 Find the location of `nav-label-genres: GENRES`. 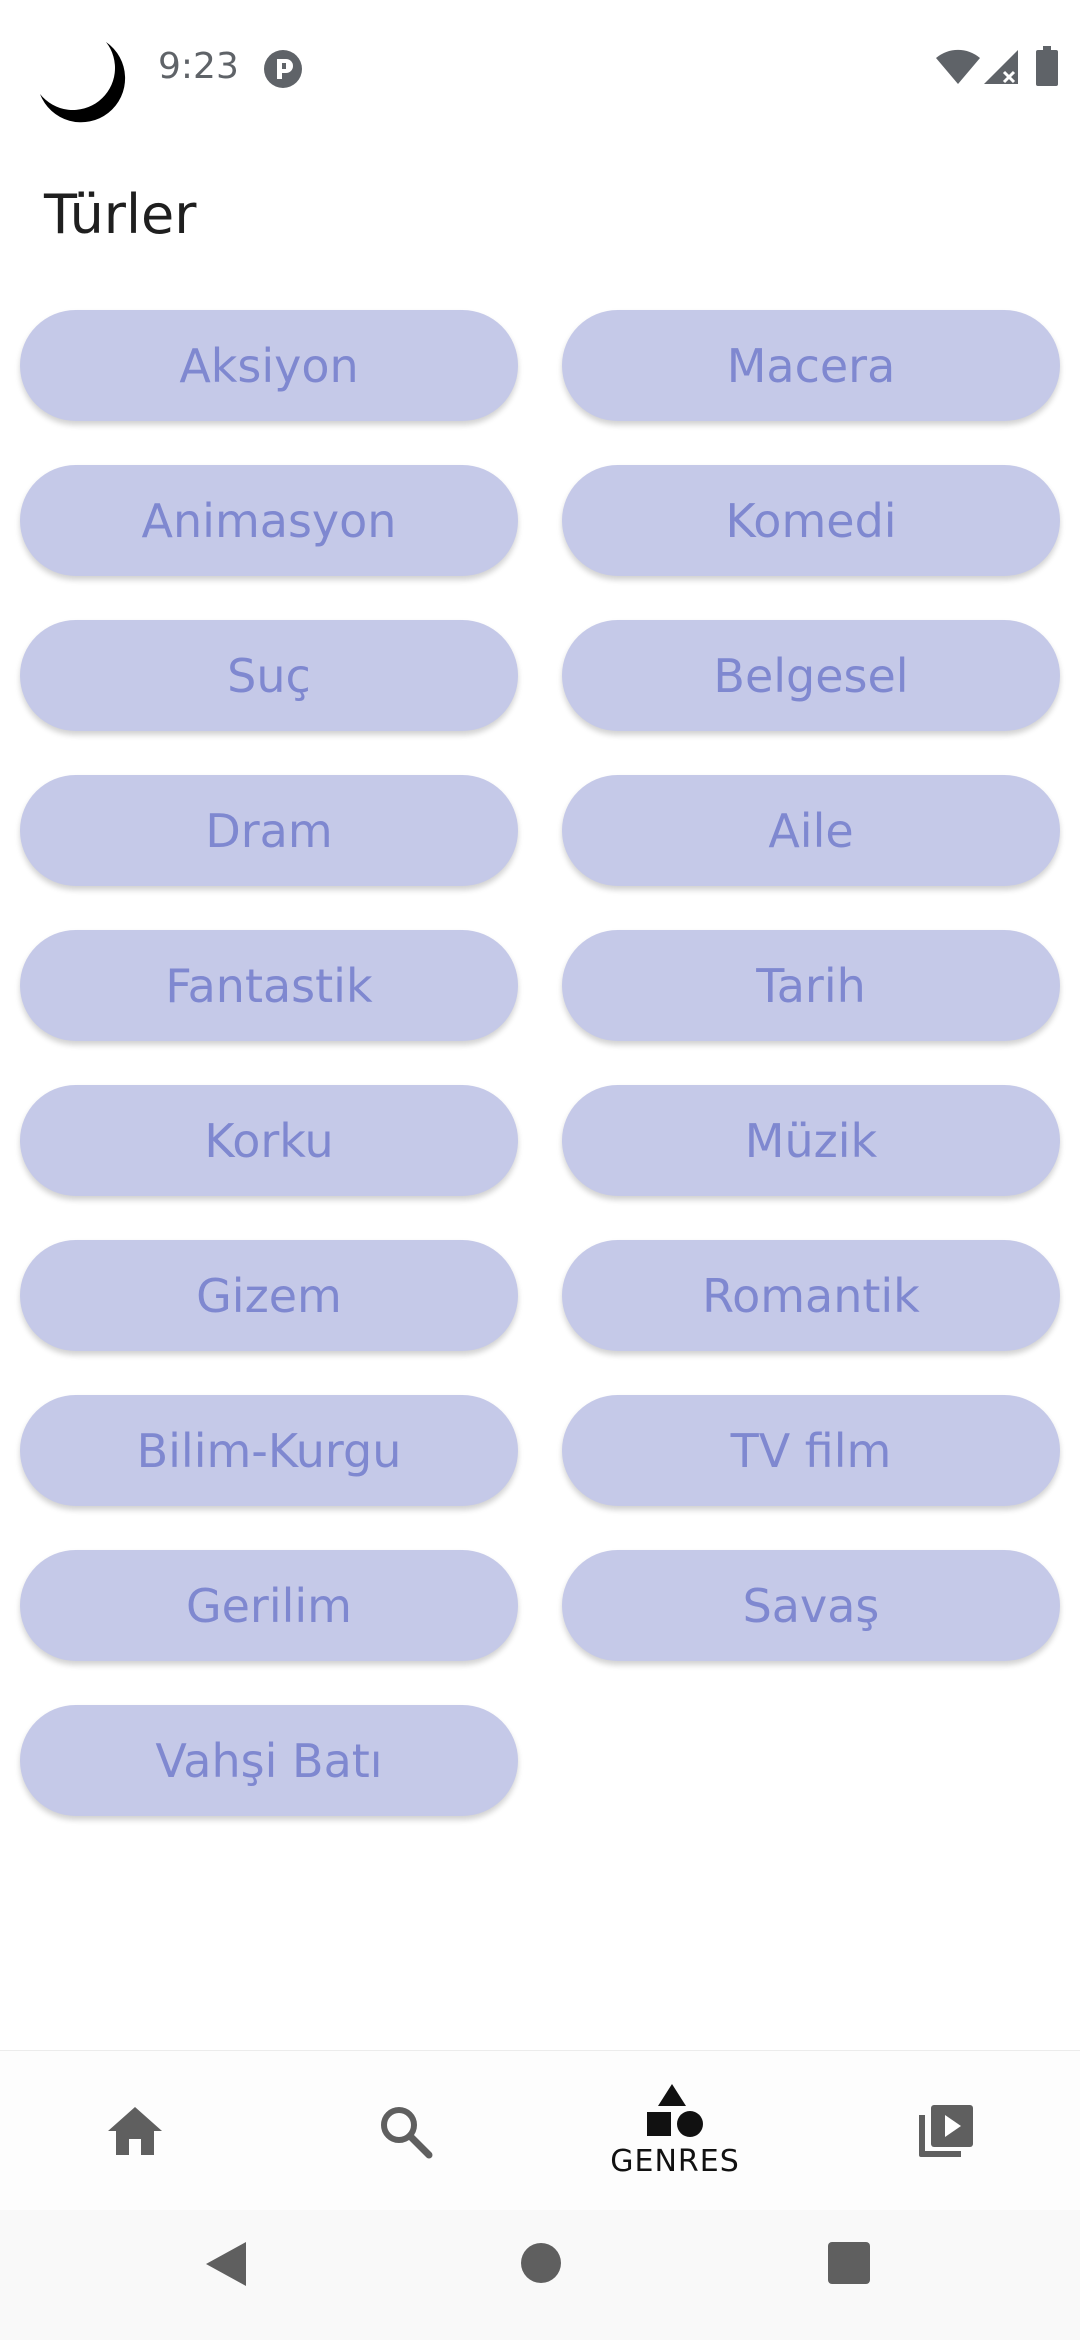

nav-label-genres: GENRES is located at coordinates (675, 2161).